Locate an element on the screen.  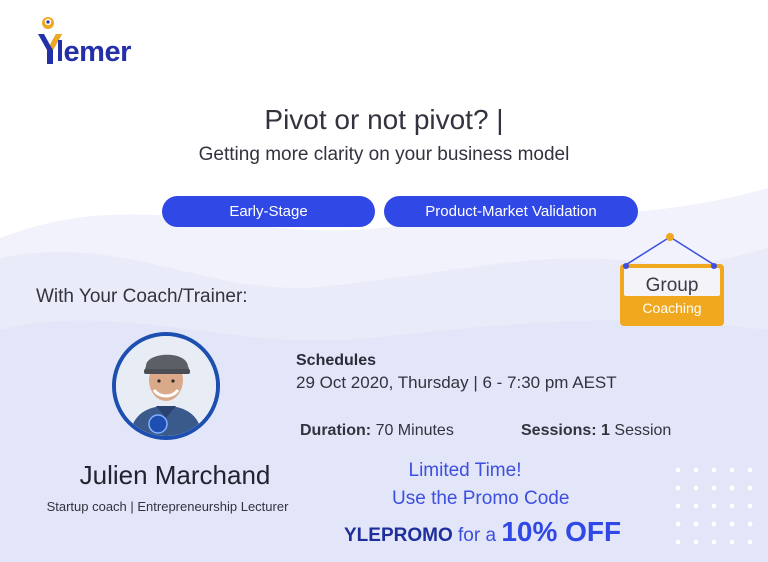
promo-discount: 10% OFF is located at coordinates (561, 531).